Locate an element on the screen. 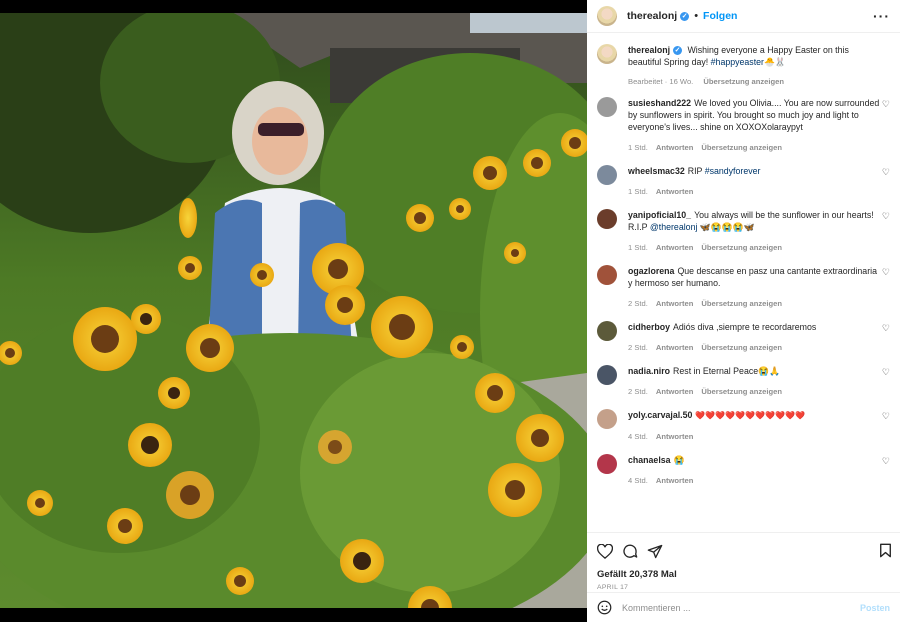 The height and width of the screenshot is (622, 900). comment-emoji: ❤️❤️❤️❤️❤️❤️❤️❤️❤️❤️❤️ is located at coordinates (750, 415).